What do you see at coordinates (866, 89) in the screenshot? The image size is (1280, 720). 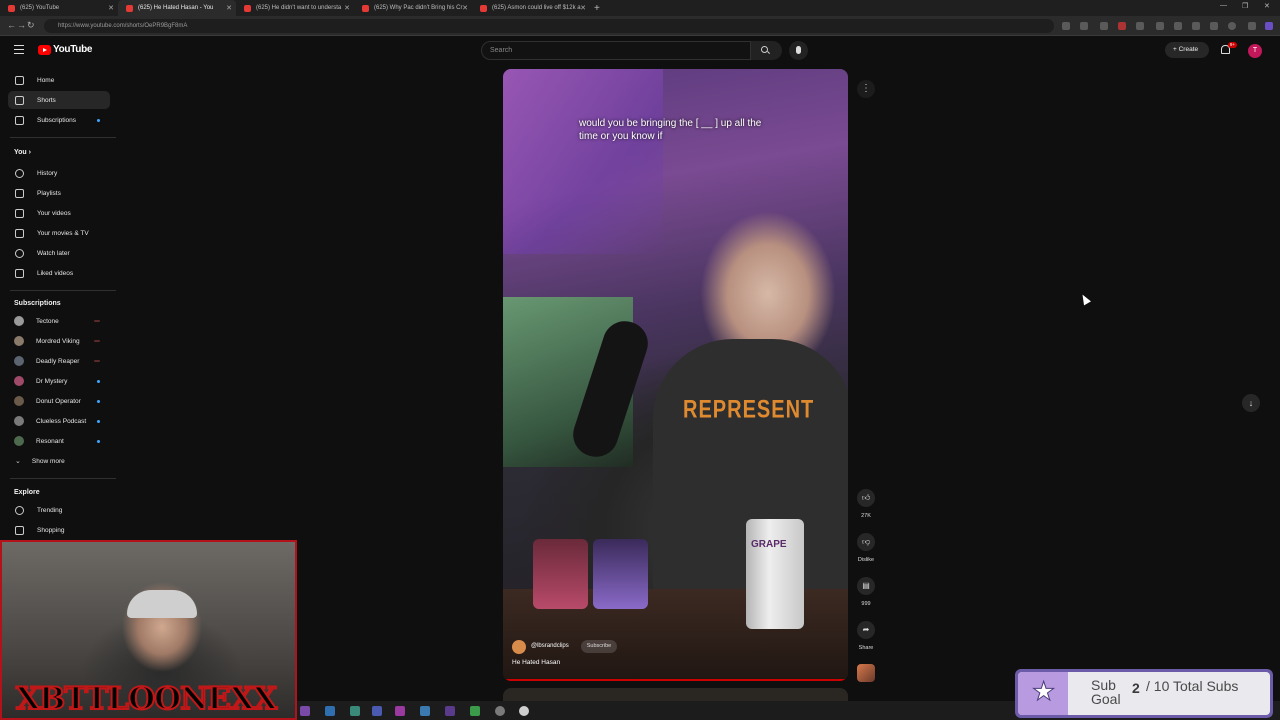 I see `more-options-icon: ⋮` at bounding box center [866, 89].